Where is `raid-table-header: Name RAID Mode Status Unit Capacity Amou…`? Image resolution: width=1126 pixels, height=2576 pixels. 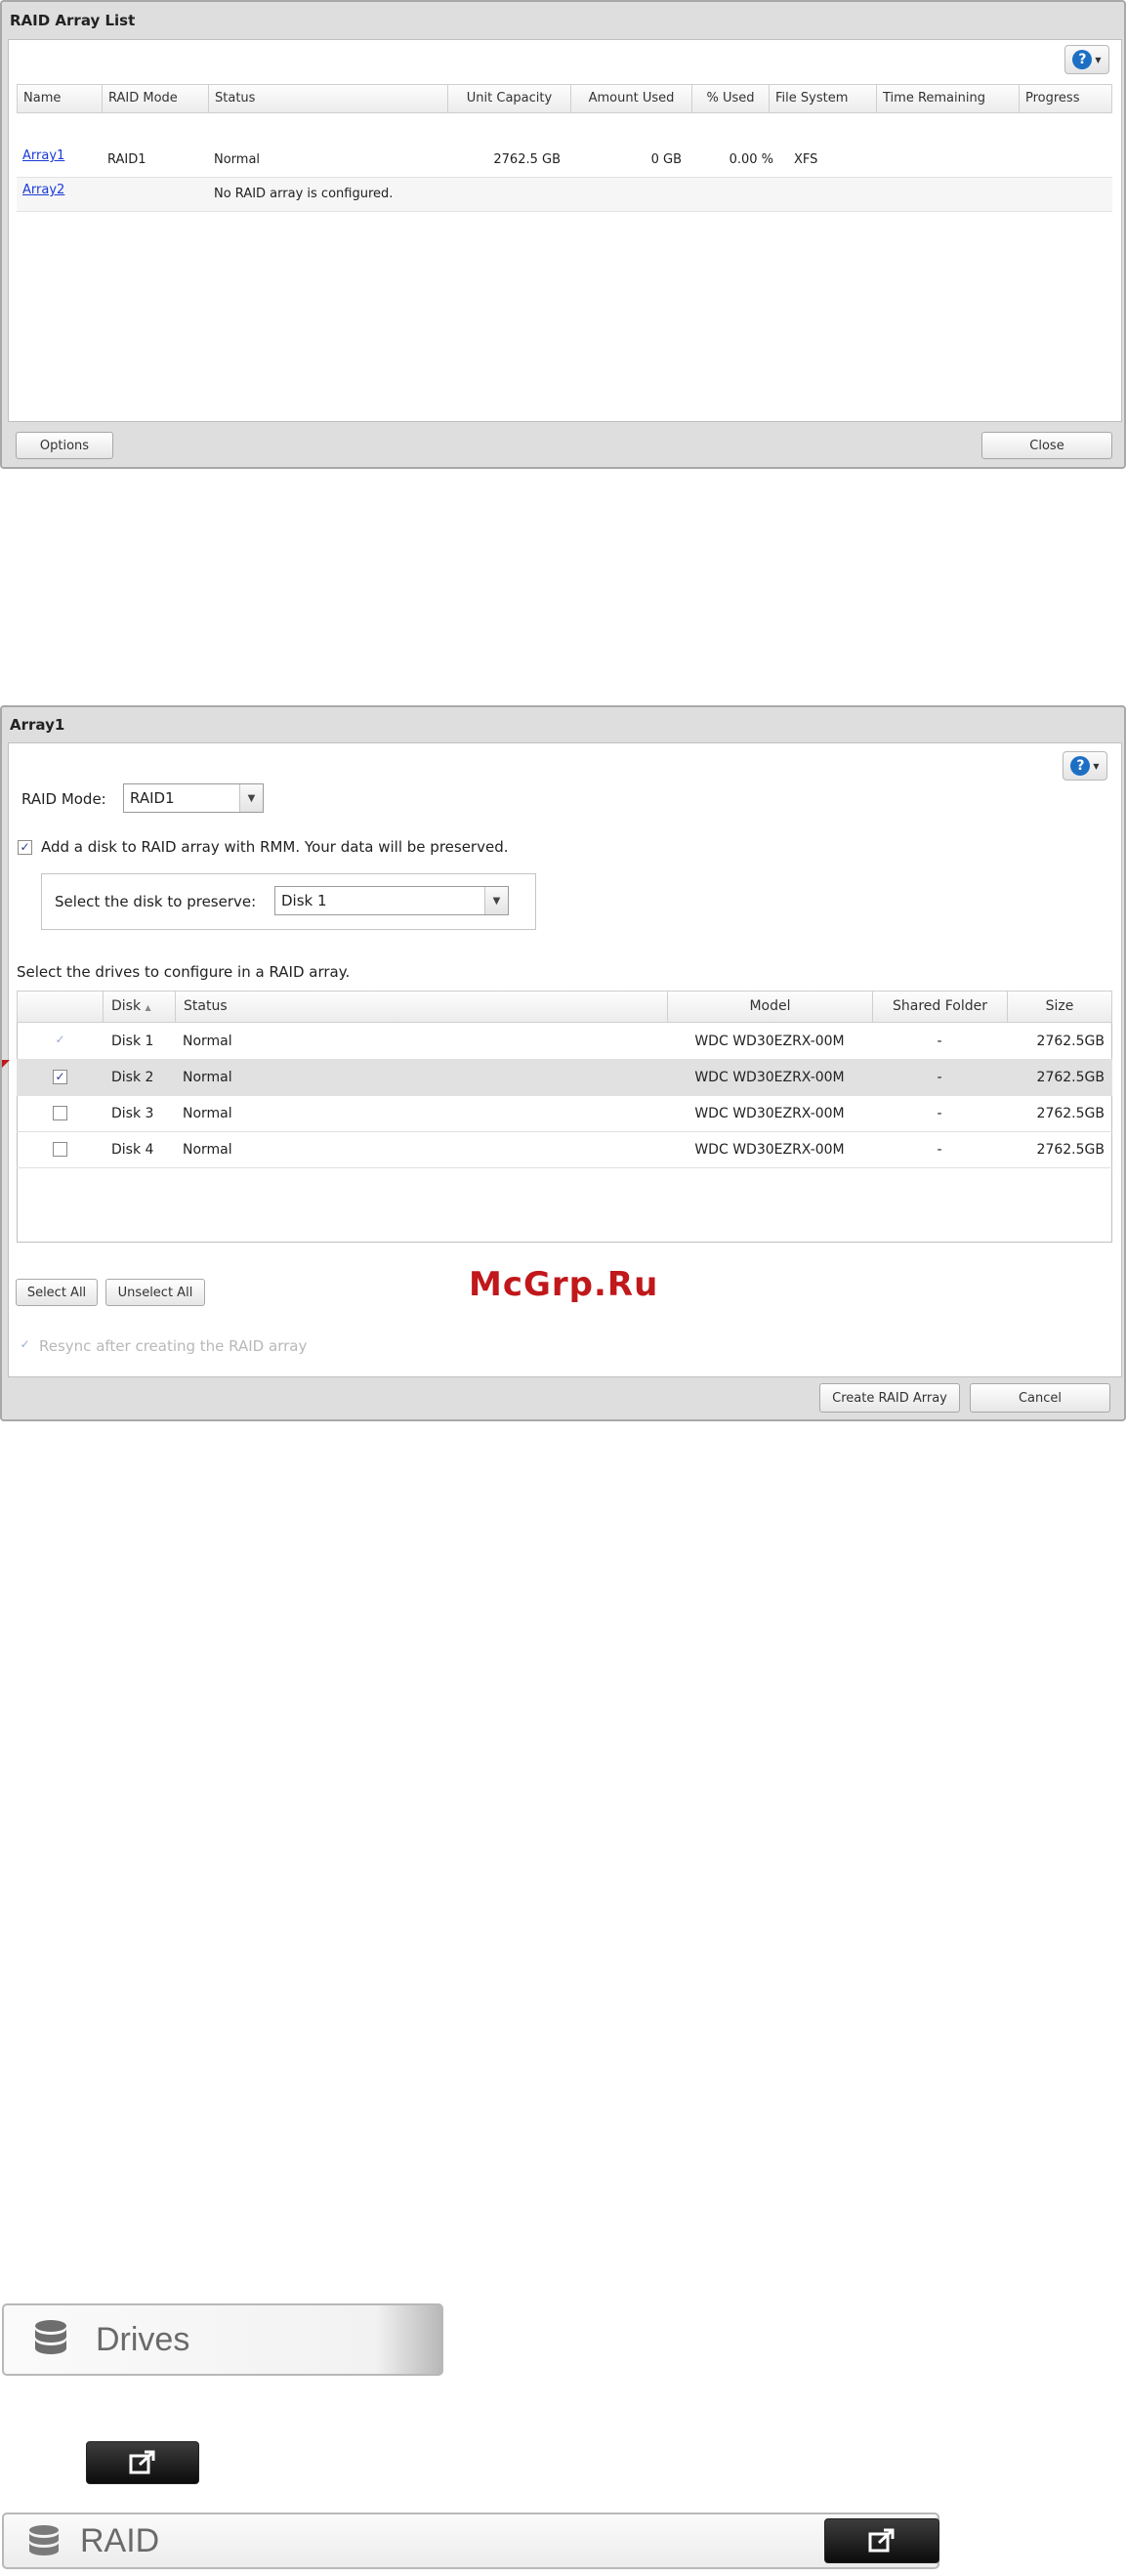
raid-table-header: Name RAID Mode Status Unit Capacity Amou… is located at coordinates (564, 98).